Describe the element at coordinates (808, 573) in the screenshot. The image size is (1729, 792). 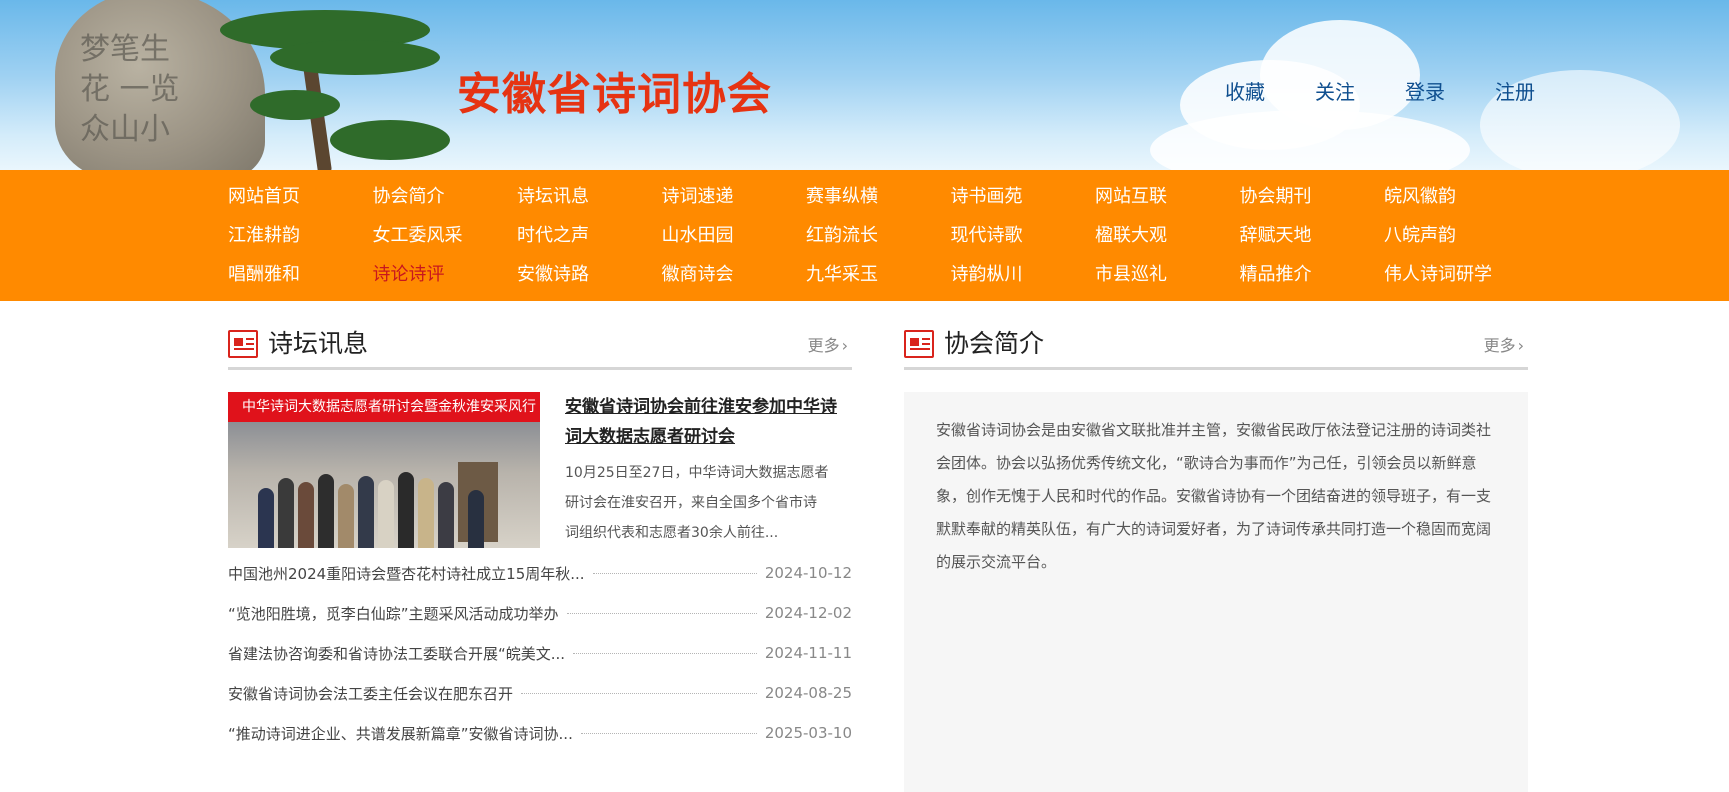
I see `news-item-date: 2024-10-12` at that location.